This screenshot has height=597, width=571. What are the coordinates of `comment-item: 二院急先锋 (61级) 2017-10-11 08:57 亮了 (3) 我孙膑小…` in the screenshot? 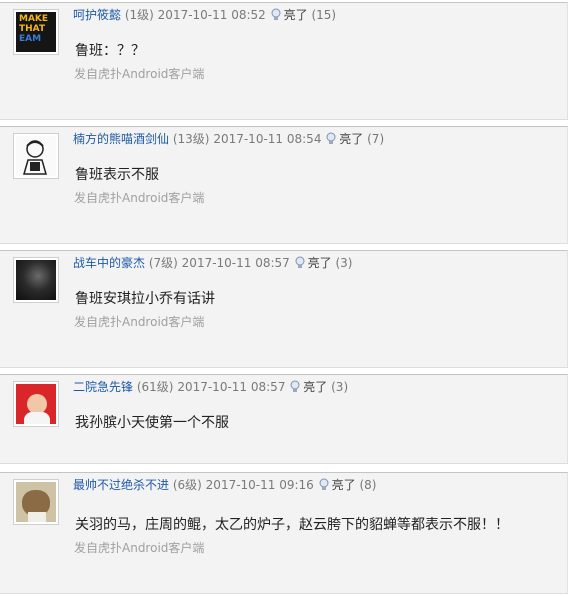 It's located at (284, 419).